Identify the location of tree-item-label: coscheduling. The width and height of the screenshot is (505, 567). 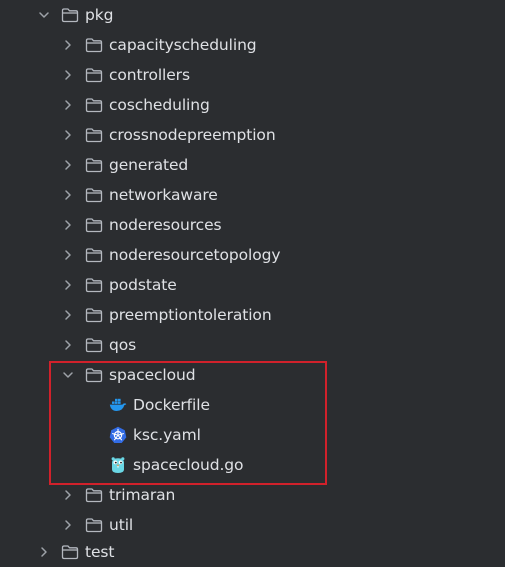
(159, 105).